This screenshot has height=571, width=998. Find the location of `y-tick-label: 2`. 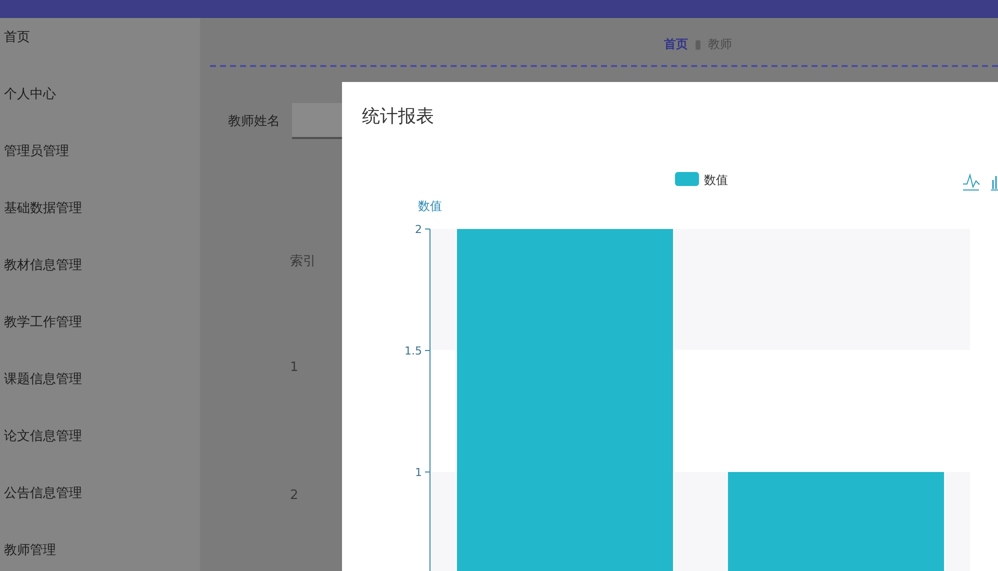

y-tick-label: 2 is located at coordinates (418, 229).